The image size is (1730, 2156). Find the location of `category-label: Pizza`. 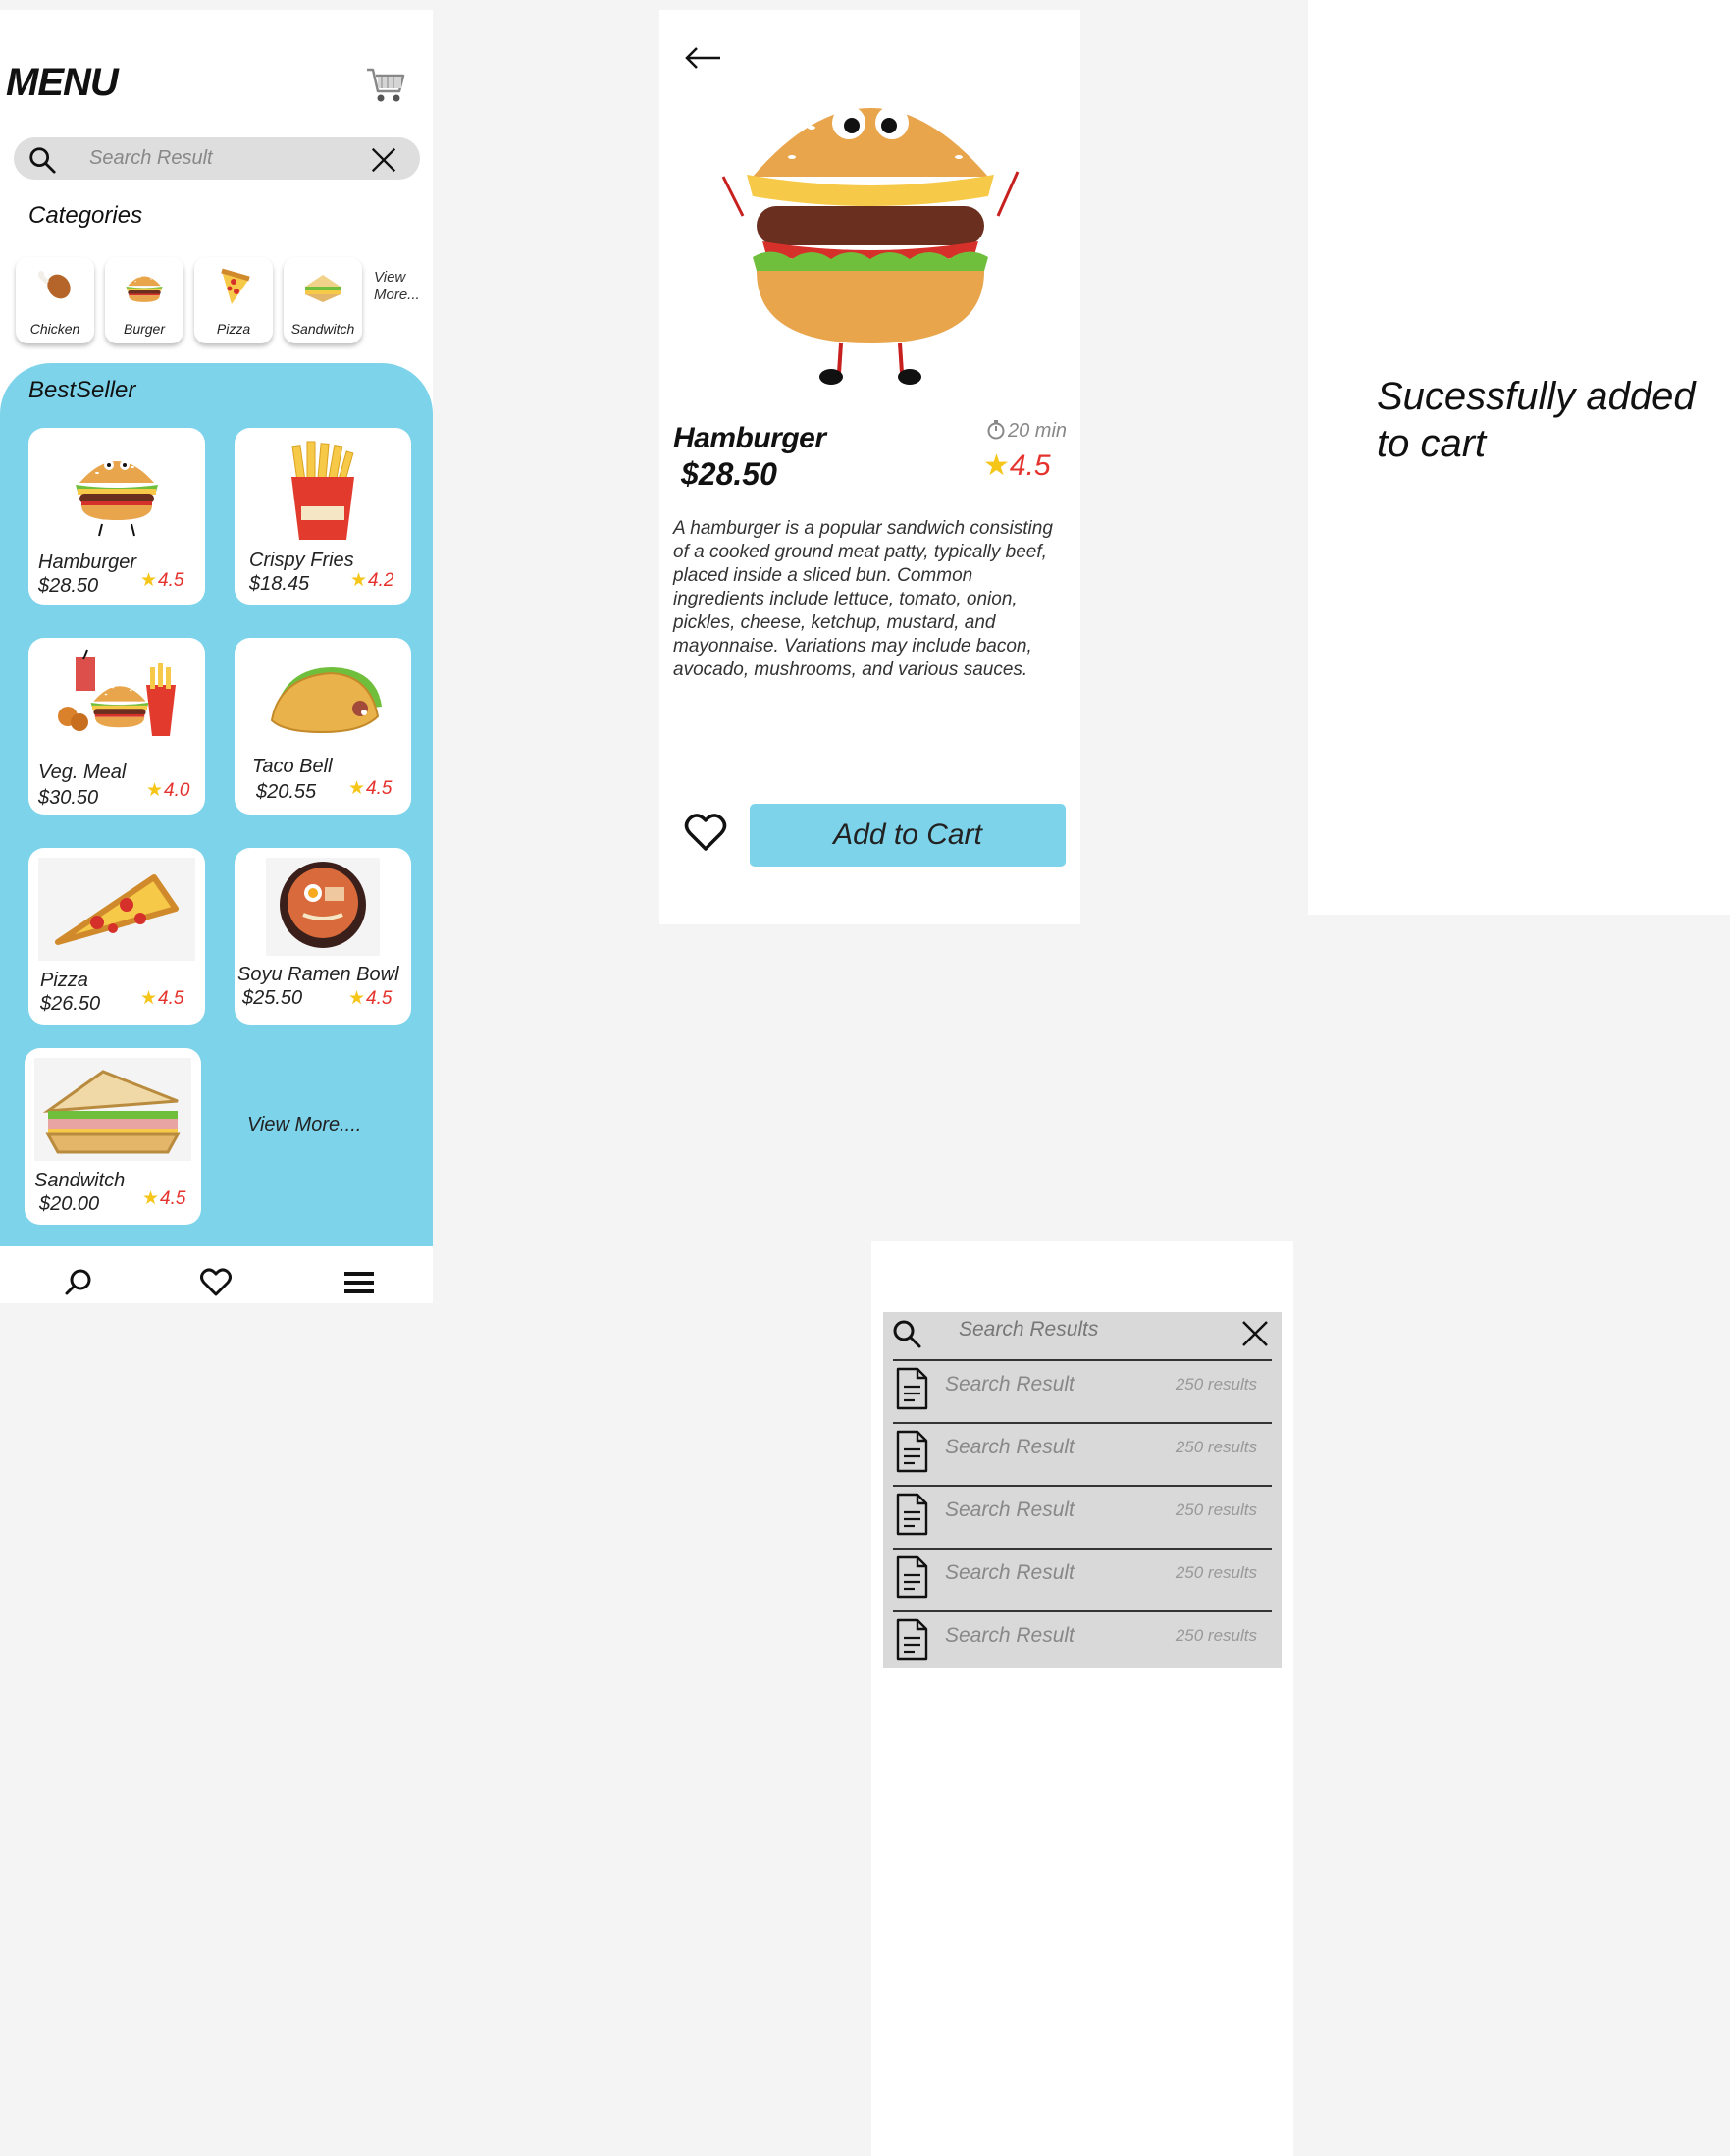

category-label: Pizza is located at coordinates (233, 329).